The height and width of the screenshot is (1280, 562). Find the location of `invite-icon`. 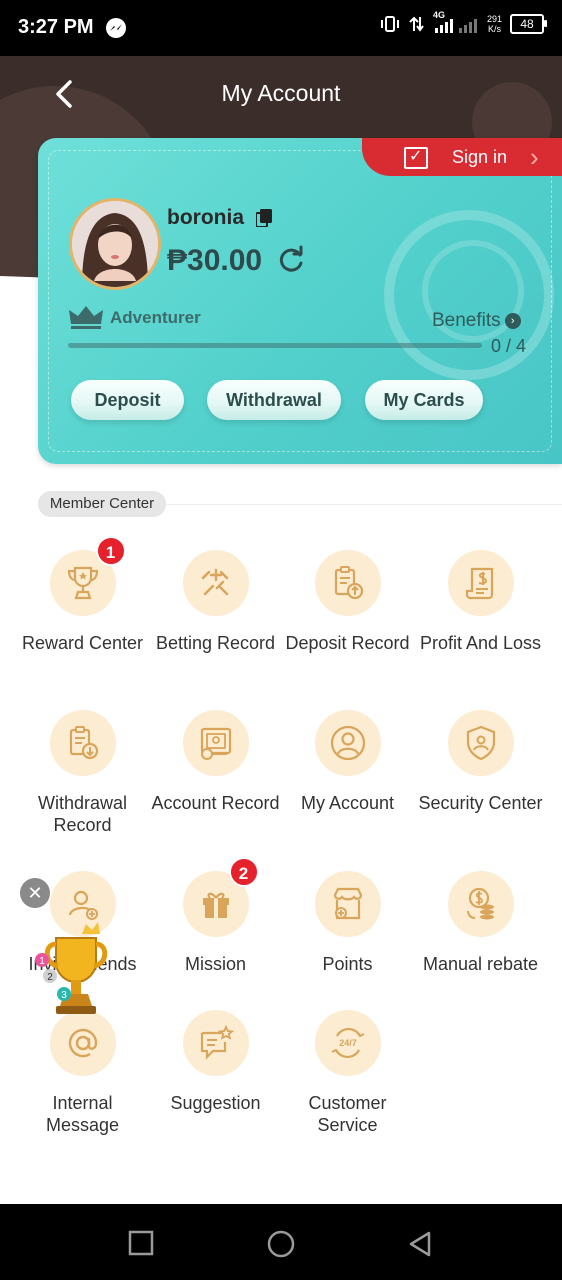

invite-icon is located at coordinates (83, 905).